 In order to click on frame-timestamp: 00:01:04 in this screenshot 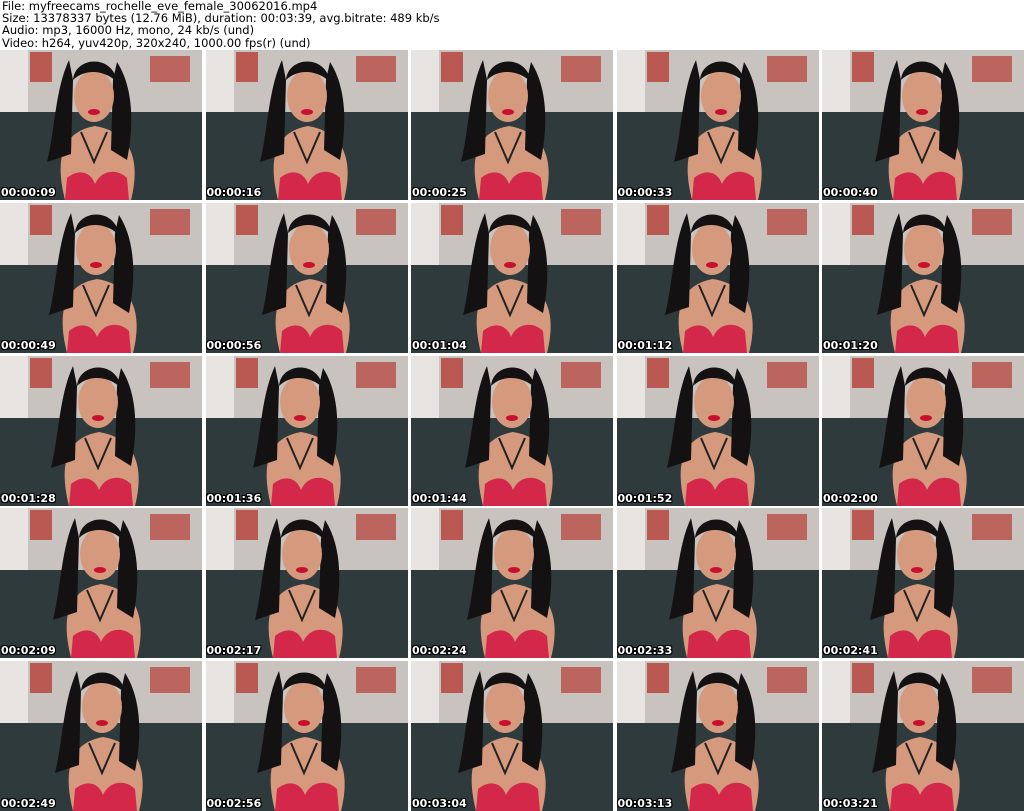, I will do `click(439, 345)`.